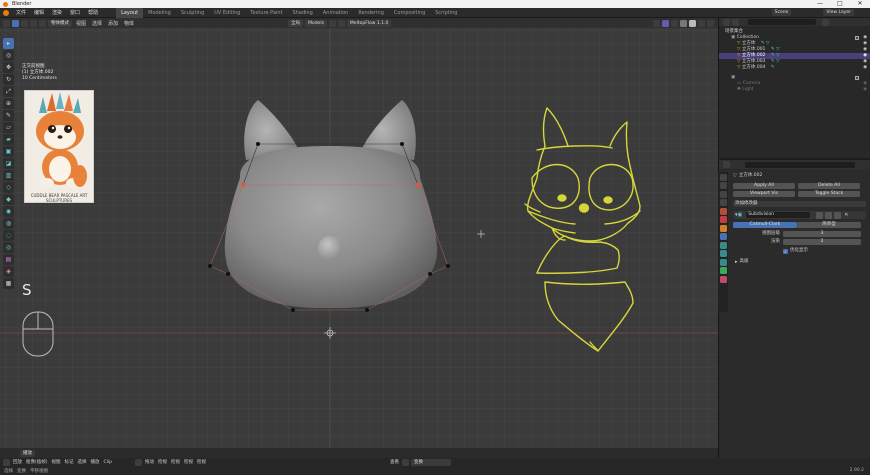  Describe the element at coordinates (129, 23) in the screenshot. I see `menu-object: 物体` at that location.